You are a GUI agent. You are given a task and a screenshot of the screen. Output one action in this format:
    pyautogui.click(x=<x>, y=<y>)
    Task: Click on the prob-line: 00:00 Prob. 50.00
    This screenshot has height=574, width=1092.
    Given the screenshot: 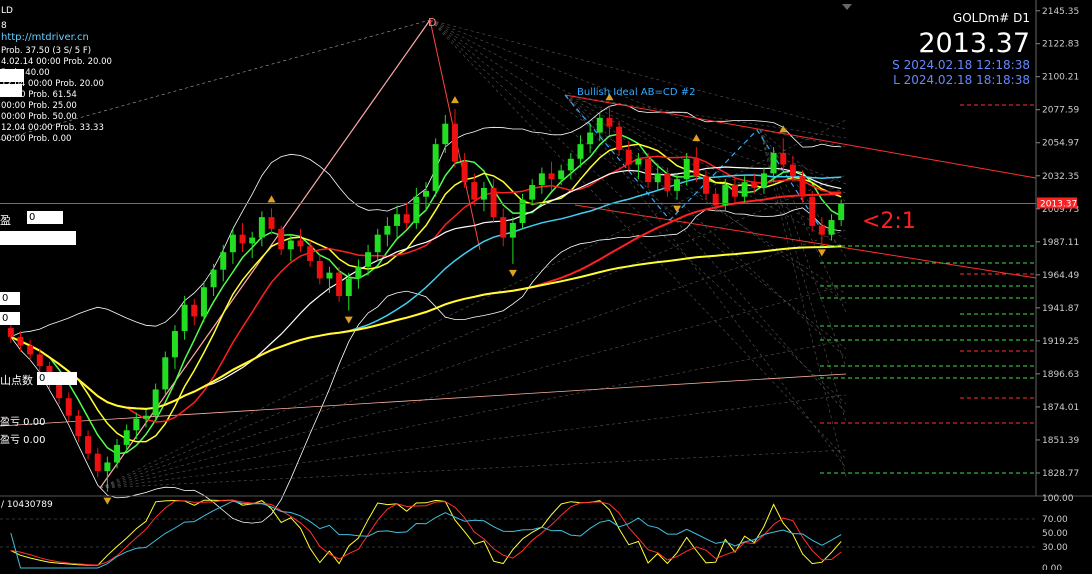 What is the action you would take?
    pyautogui.click(x=39, y=117)
    